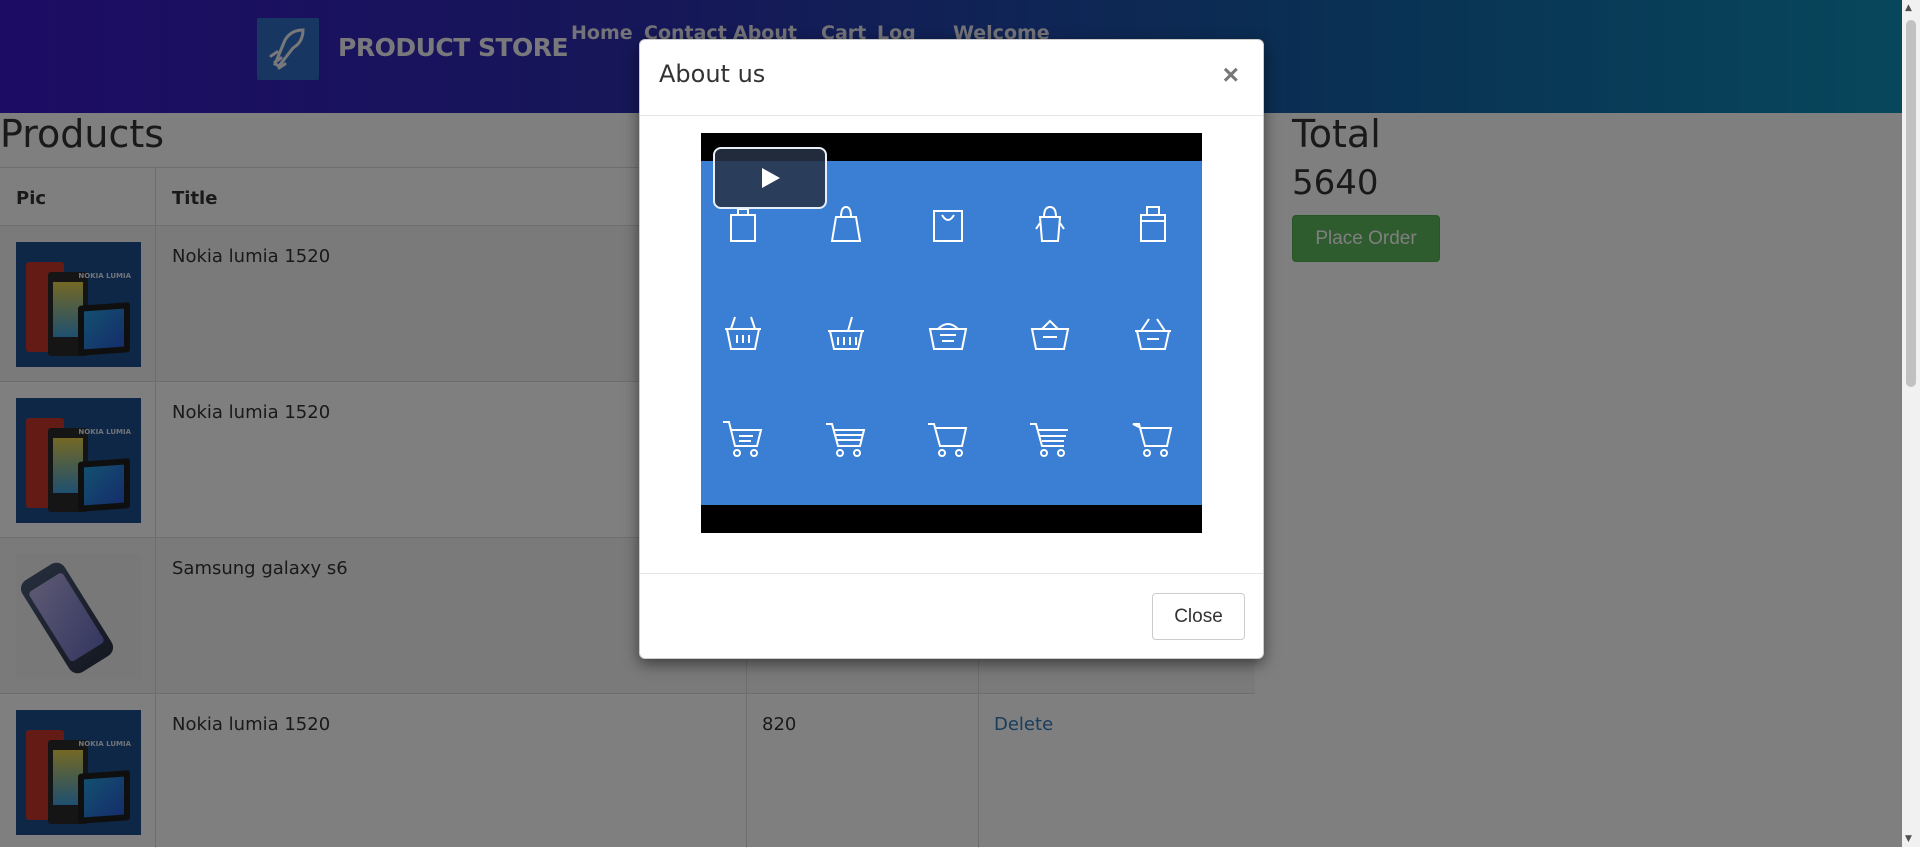  Describe the element at coordinates (712, 74) in the screenshot. I see `modal-title: About us` at that location.